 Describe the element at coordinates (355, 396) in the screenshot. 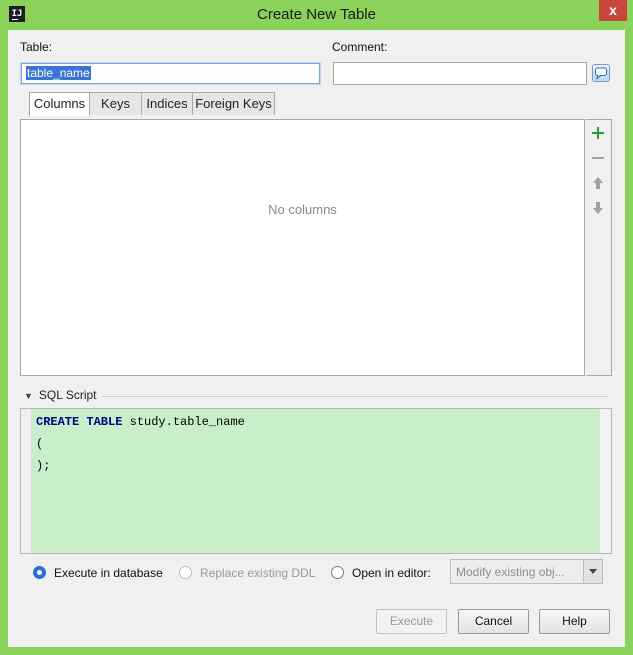

I see `sql-divider` at that location.